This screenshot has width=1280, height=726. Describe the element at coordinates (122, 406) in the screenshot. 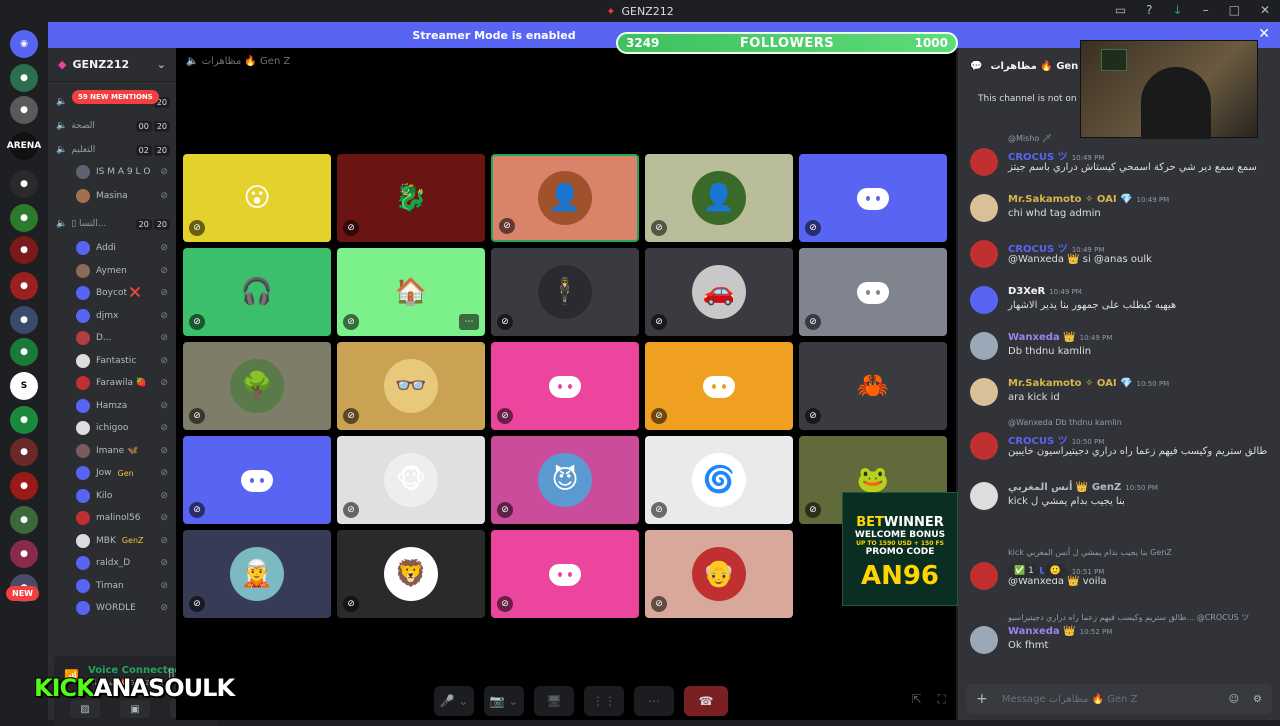

I see `voice-member: Hamza ⊘` at that location.